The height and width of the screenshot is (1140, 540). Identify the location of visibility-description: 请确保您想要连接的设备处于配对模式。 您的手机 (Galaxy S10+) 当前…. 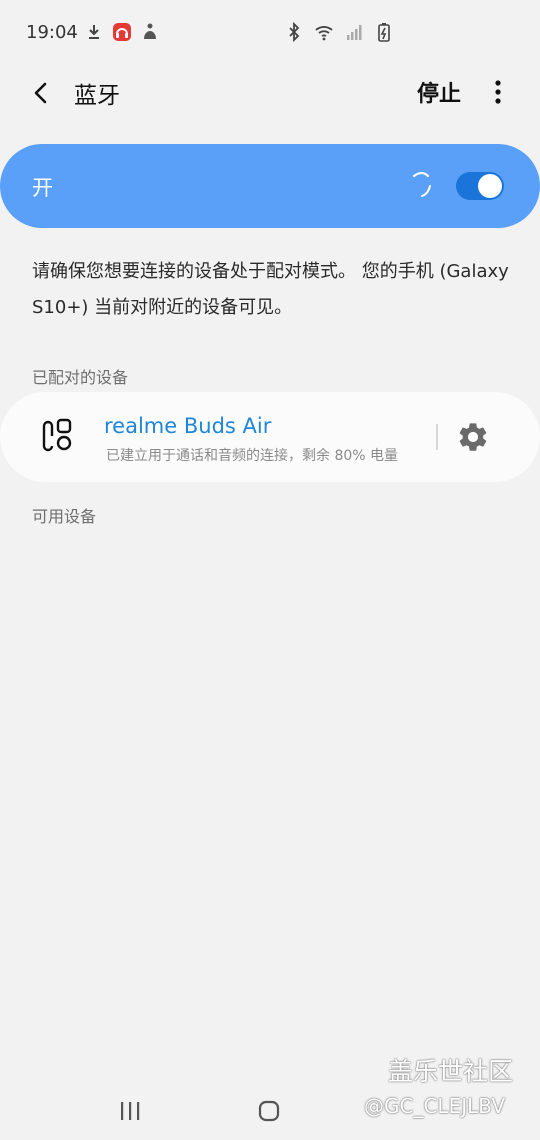
(270, 289).